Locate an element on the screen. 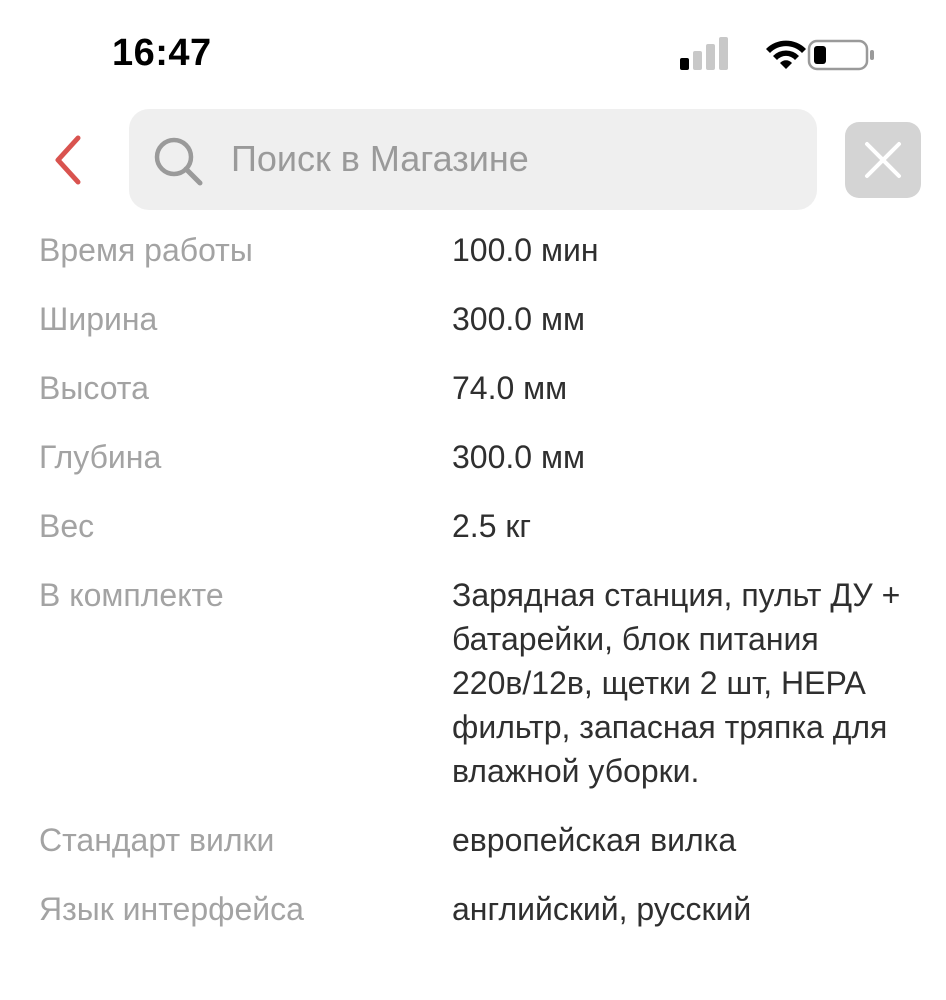 Image resolution: width=946 pixels, height=1000 pixels. spec-row-weight: Вес 2.5 кг is located at coordinates (473, 526).